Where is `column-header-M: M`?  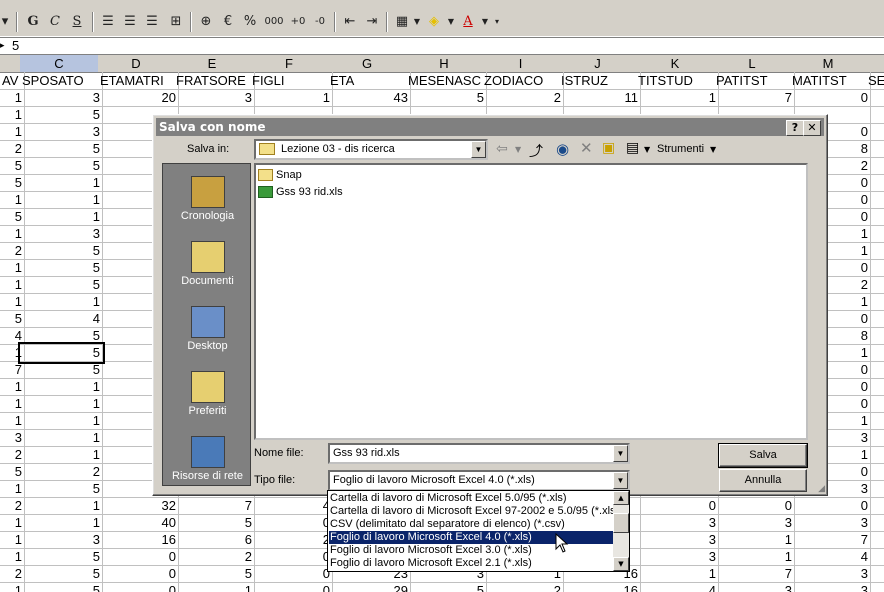 column-header-M: M is located at coordinates (828, 64).